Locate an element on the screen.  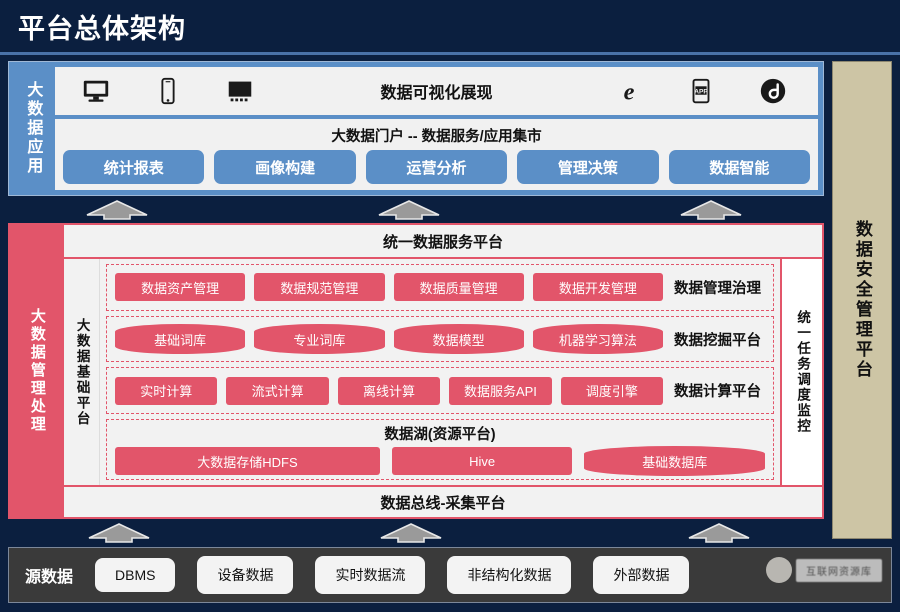
base-platform-label: 大数据基础平台 is located at coordinates (82, 372).